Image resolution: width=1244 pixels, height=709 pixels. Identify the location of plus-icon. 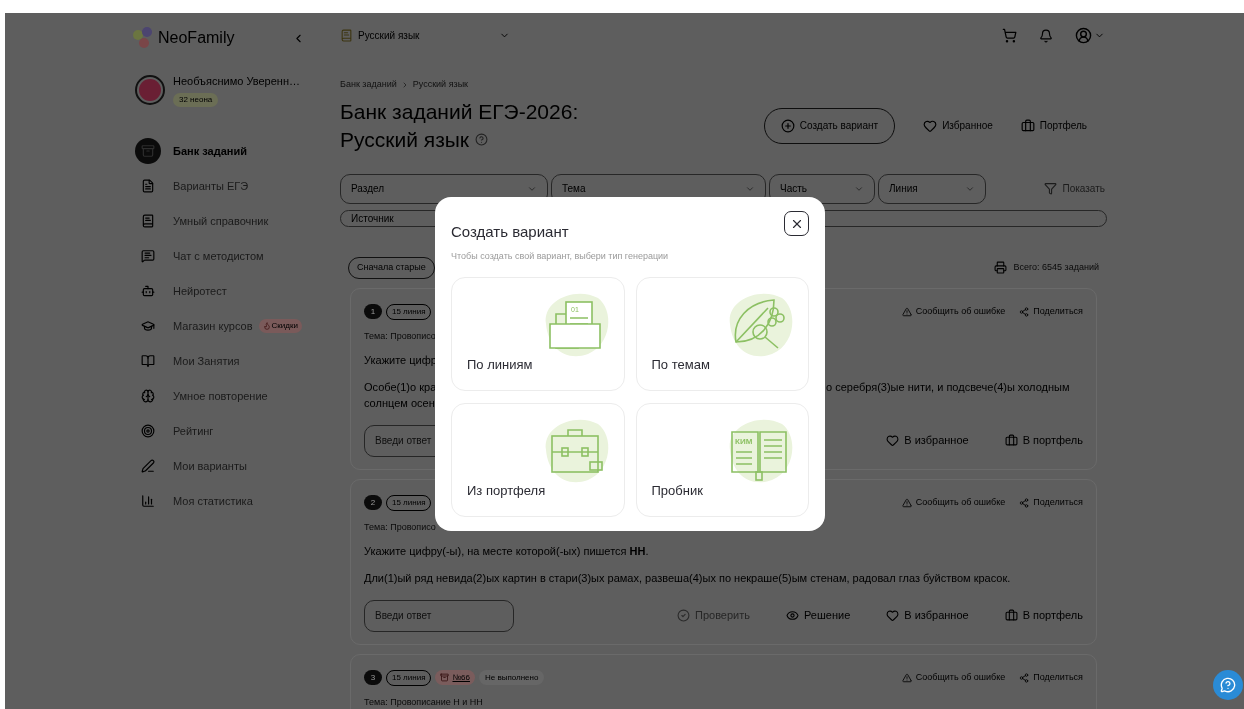
(787, 125).